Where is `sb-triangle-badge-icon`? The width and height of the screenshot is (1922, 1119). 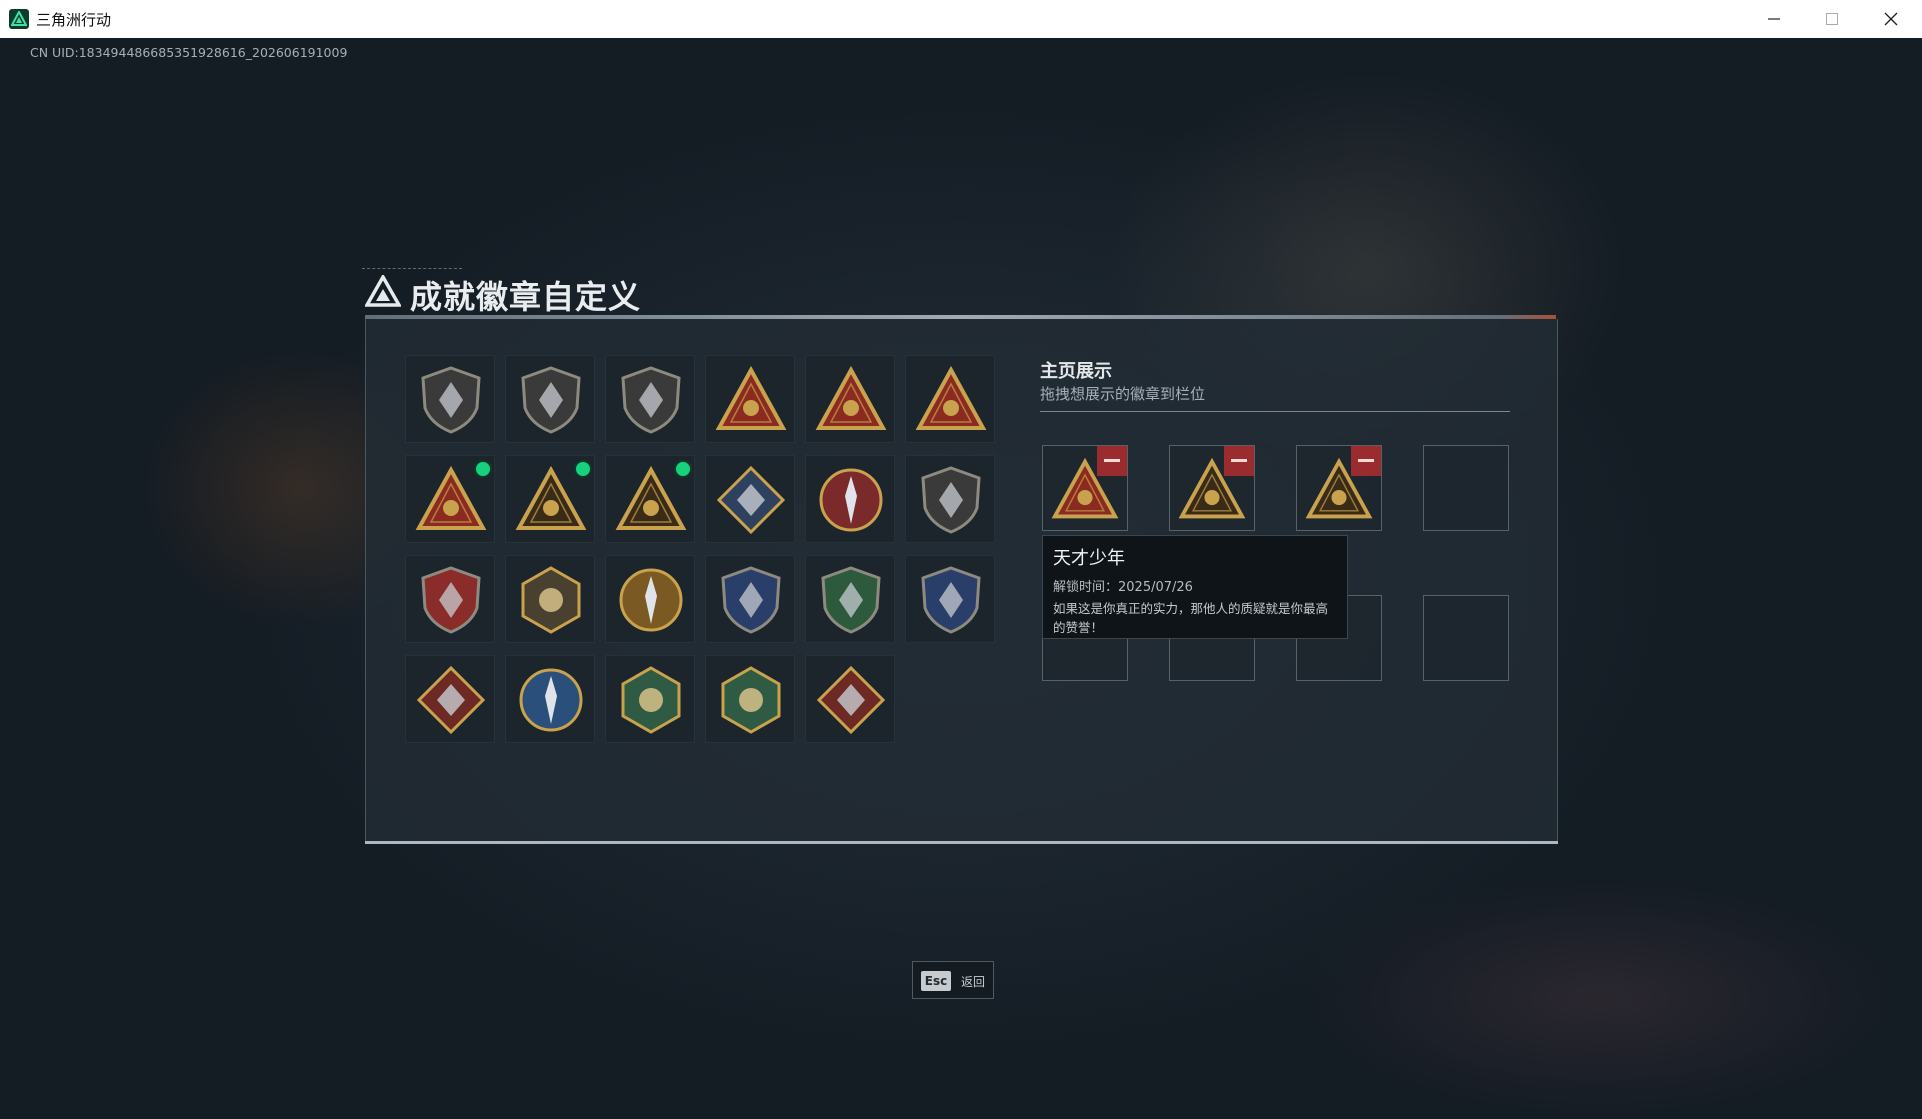
sb-triangle-badge-icon is located at coordinates (751, 397).